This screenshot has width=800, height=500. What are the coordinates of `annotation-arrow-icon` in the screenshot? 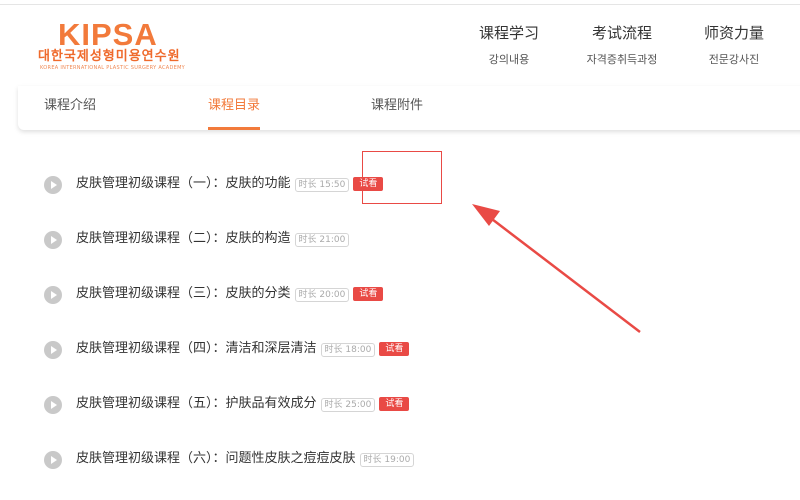 It's located at (556, 268).